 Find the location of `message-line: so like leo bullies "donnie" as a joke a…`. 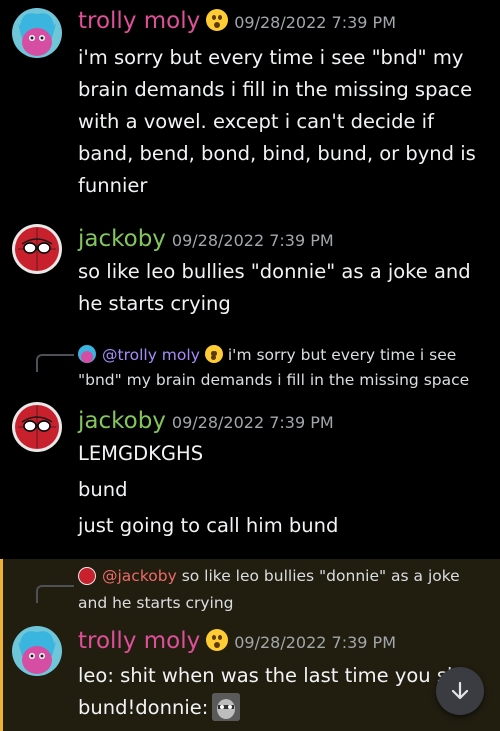

message-line: so like leo bullies "donnie" as a joke a… is located at coordinates (274, 271).